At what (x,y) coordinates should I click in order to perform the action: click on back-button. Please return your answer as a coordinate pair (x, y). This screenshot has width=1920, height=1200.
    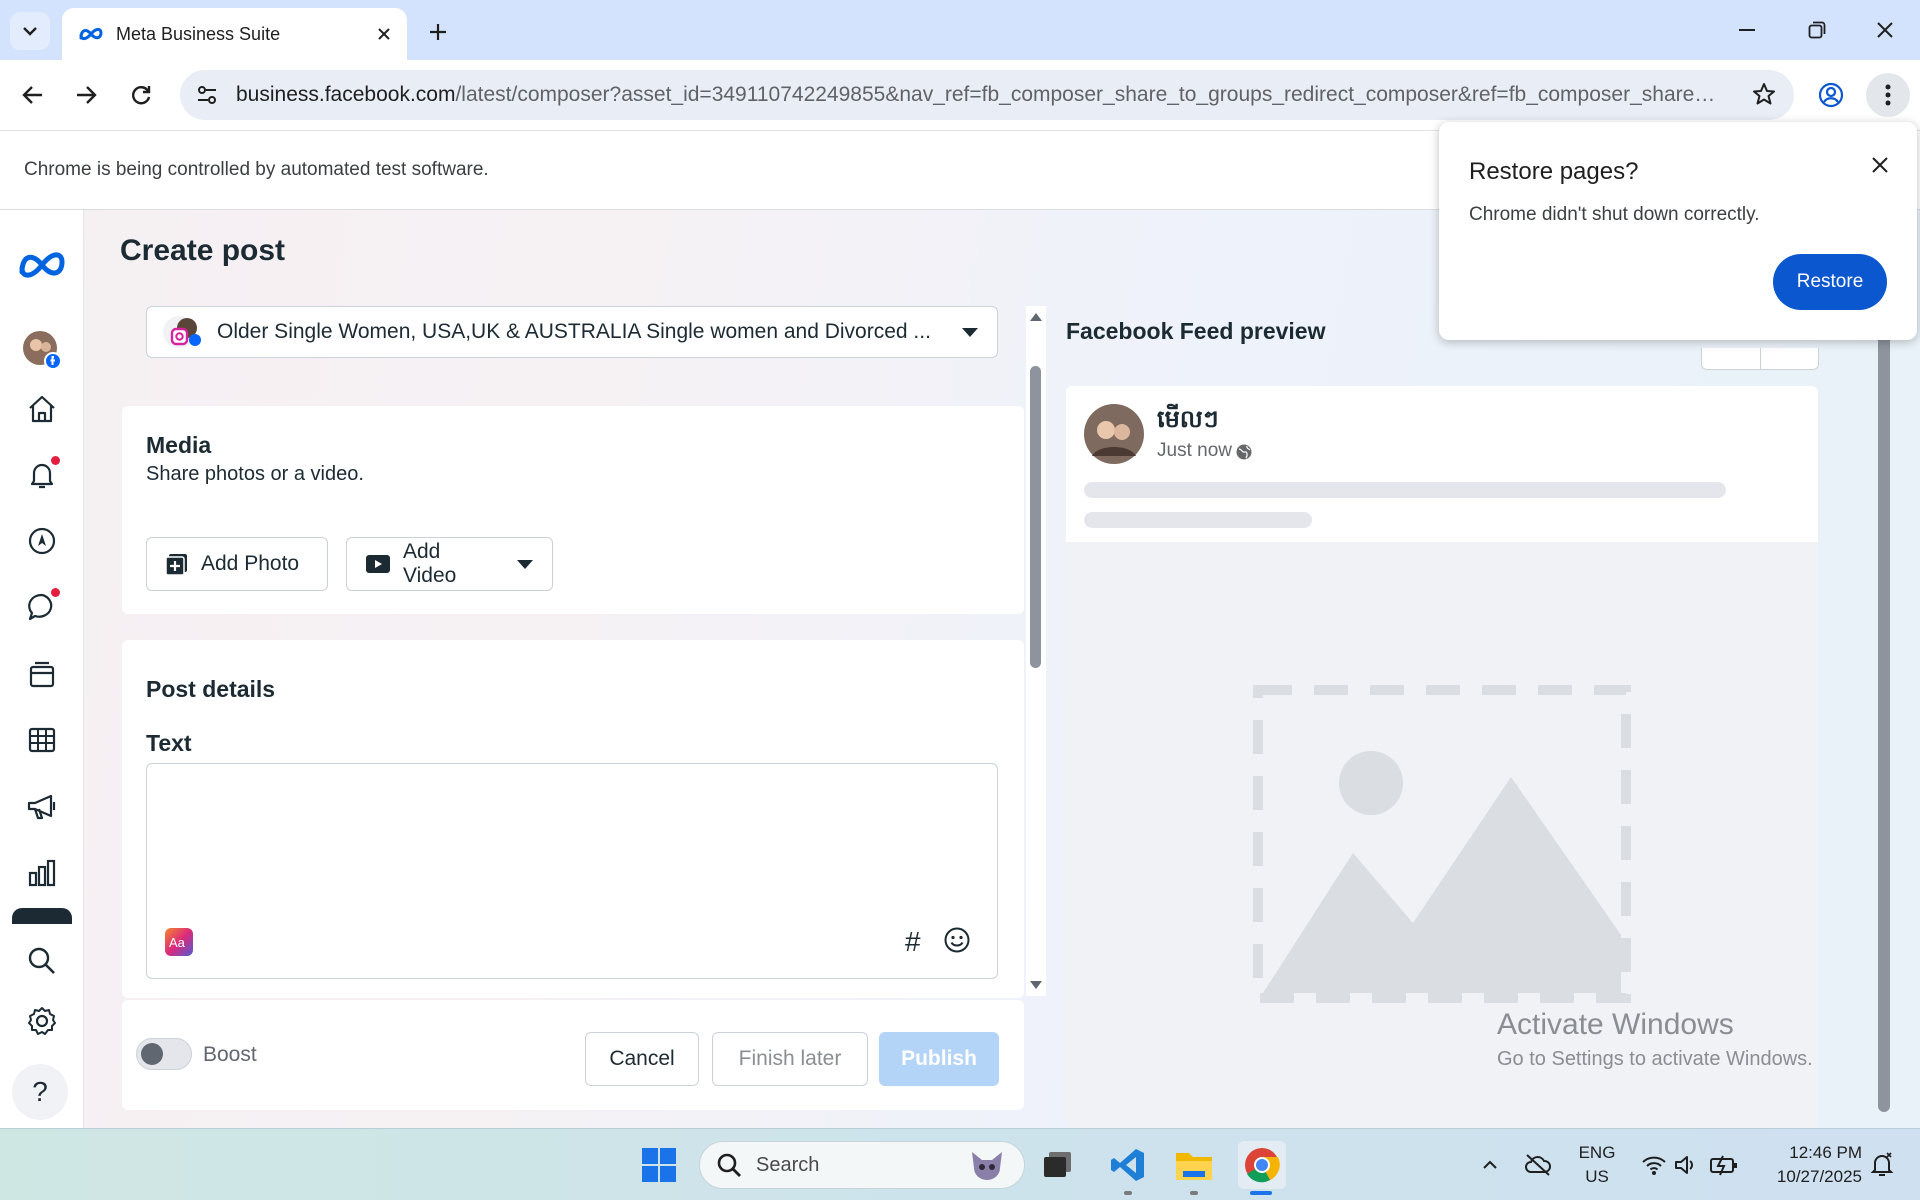
    Looking at the image, I should click on (33, 95).